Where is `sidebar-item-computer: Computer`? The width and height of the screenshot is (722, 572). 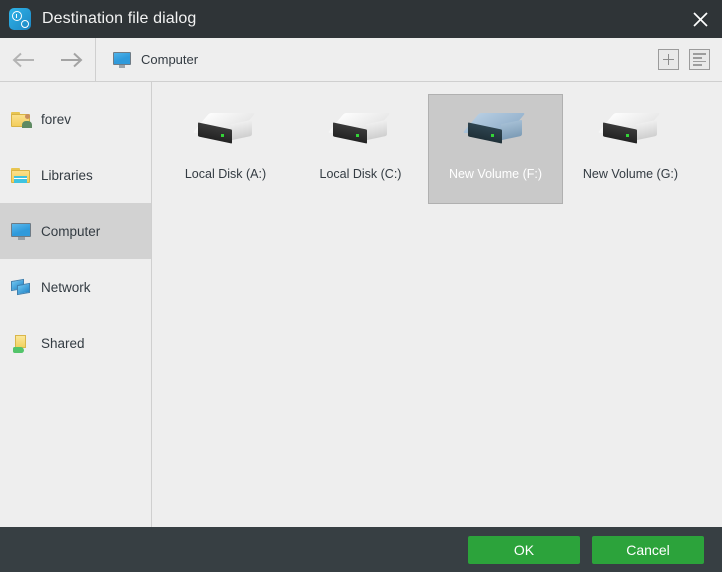
sidebar-item-computer: Computer is located at coordinates (75, 231).